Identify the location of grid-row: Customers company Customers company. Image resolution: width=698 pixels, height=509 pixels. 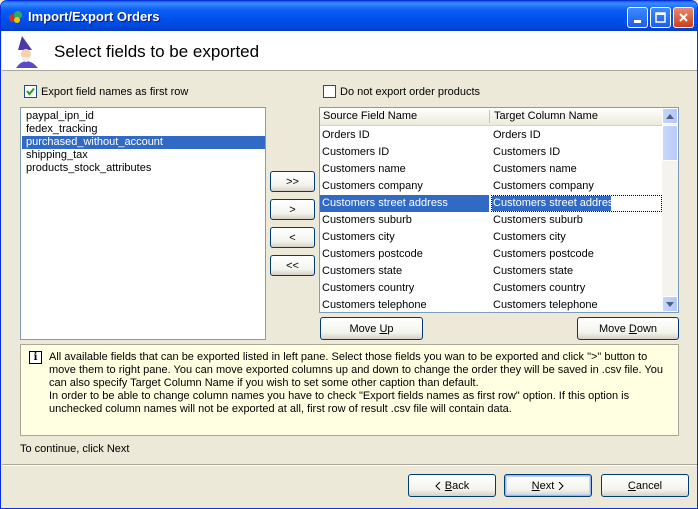
(491, 186).